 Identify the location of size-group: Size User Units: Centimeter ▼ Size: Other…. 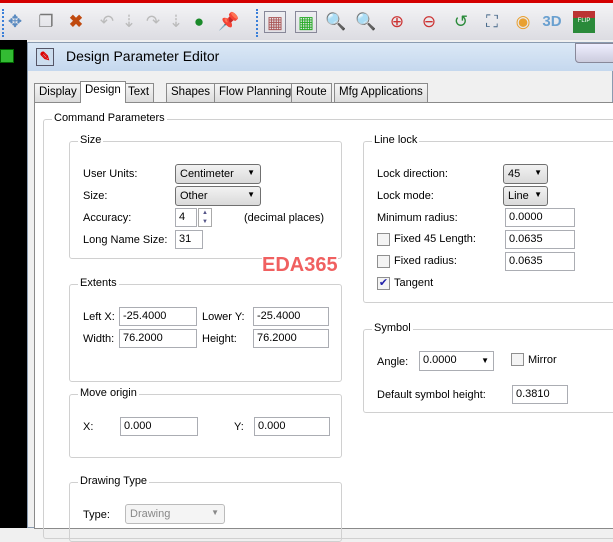
(205, 196).